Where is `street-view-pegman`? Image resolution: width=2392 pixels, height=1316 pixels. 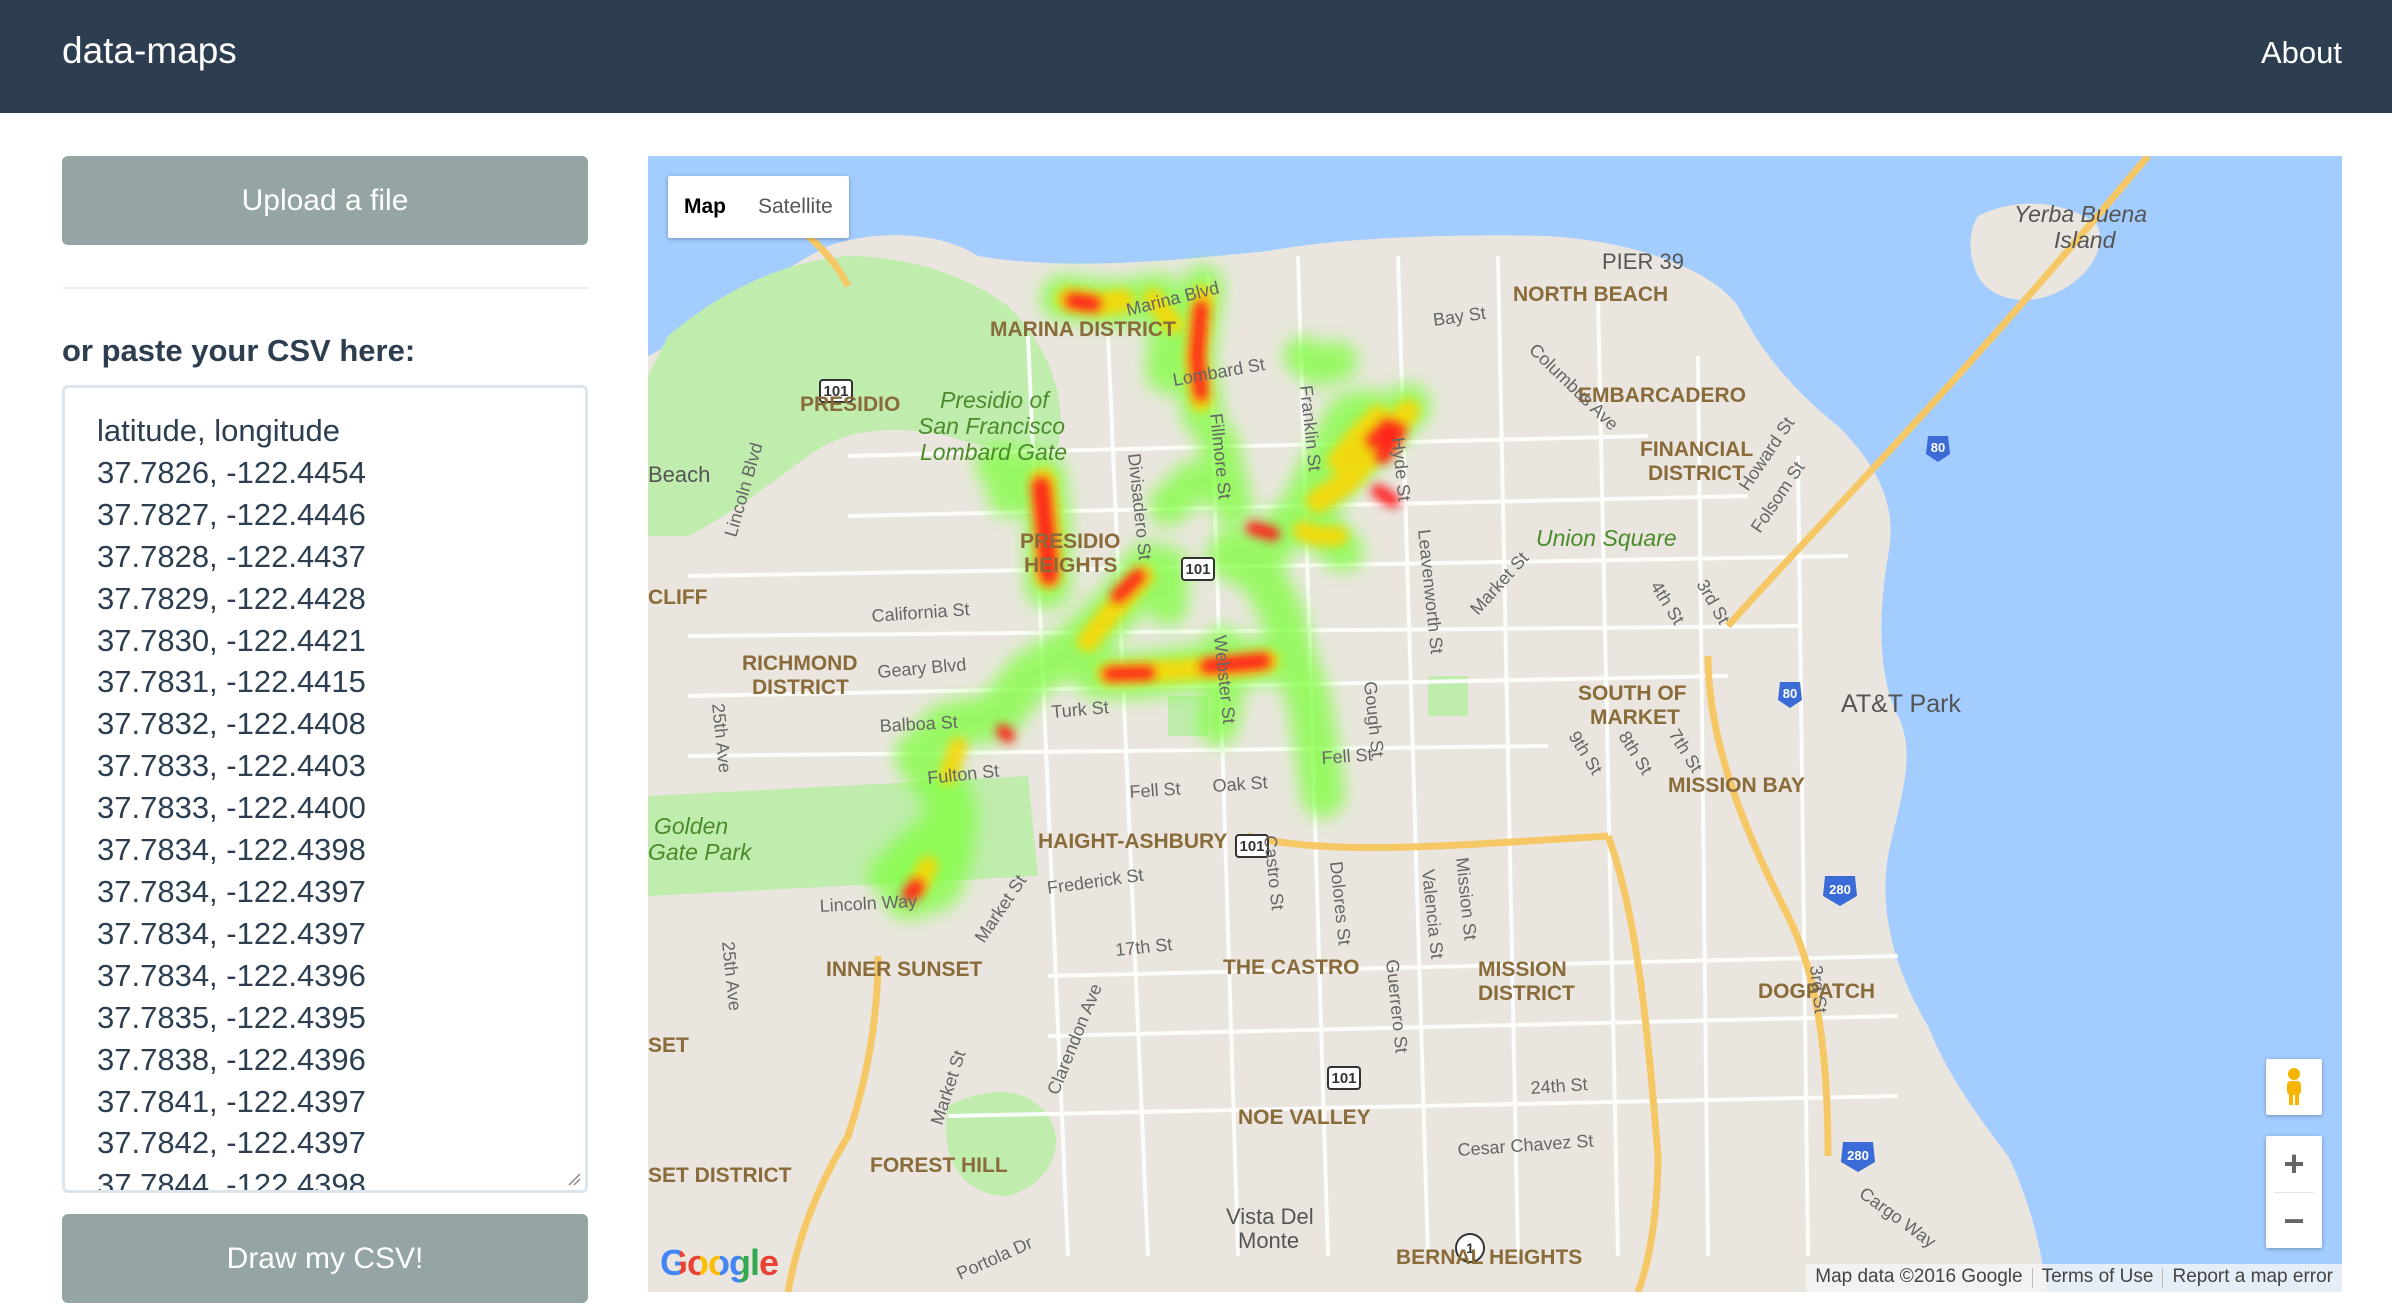 street-view-pegman is located at coordinates (2294, 1087).